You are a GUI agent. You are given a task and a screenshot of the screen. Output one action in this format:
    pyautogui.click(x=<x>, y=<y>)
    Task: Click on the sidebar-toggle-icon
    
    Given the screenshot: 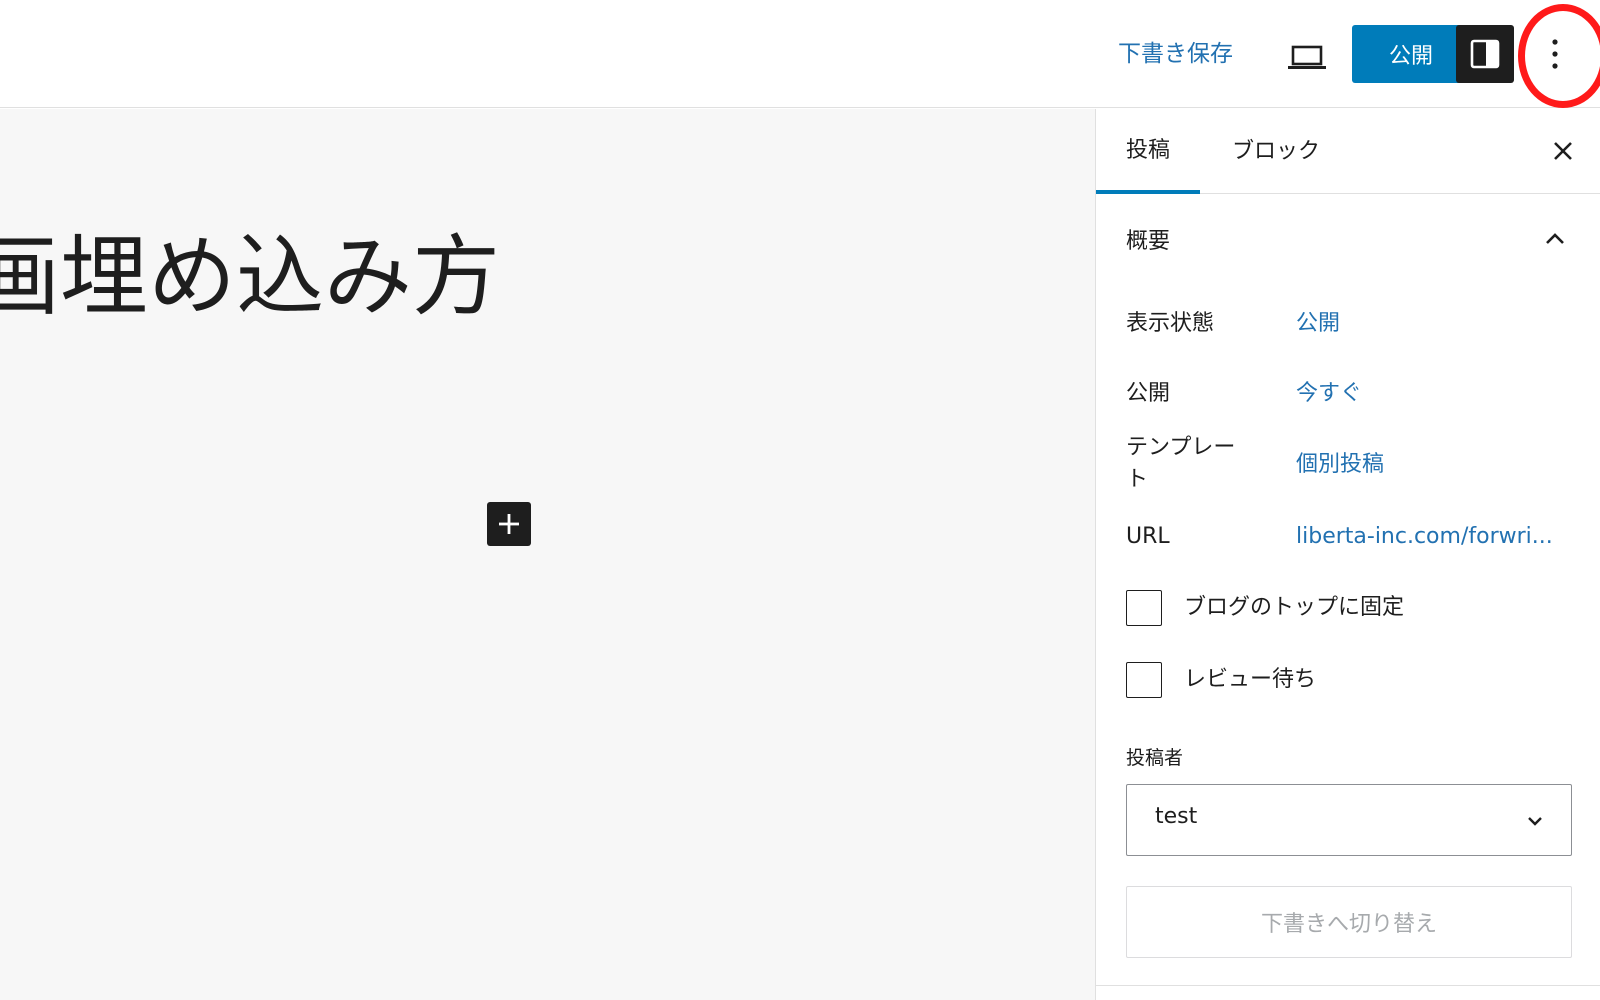 What is the action you would take?
    pyautogui.click(x=1485, y=54)
    